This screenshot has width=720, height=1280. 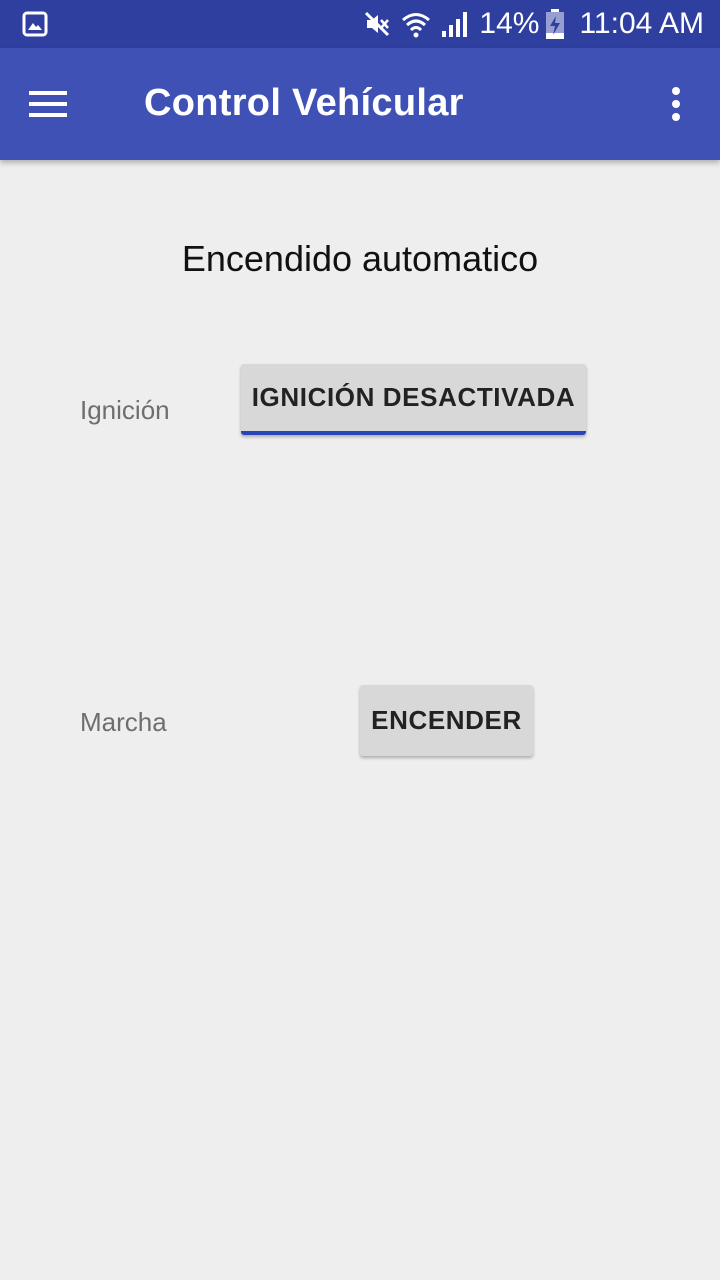 I want to click on battery-percent: 14%, so click(x=509, y=23).